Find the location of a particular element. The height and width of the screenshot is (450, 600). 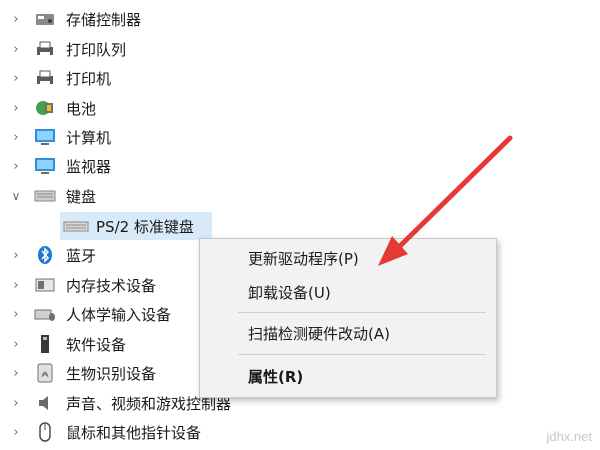

tree-item-label: PS/2 标准键盘 is located at coordinates (145, 226).